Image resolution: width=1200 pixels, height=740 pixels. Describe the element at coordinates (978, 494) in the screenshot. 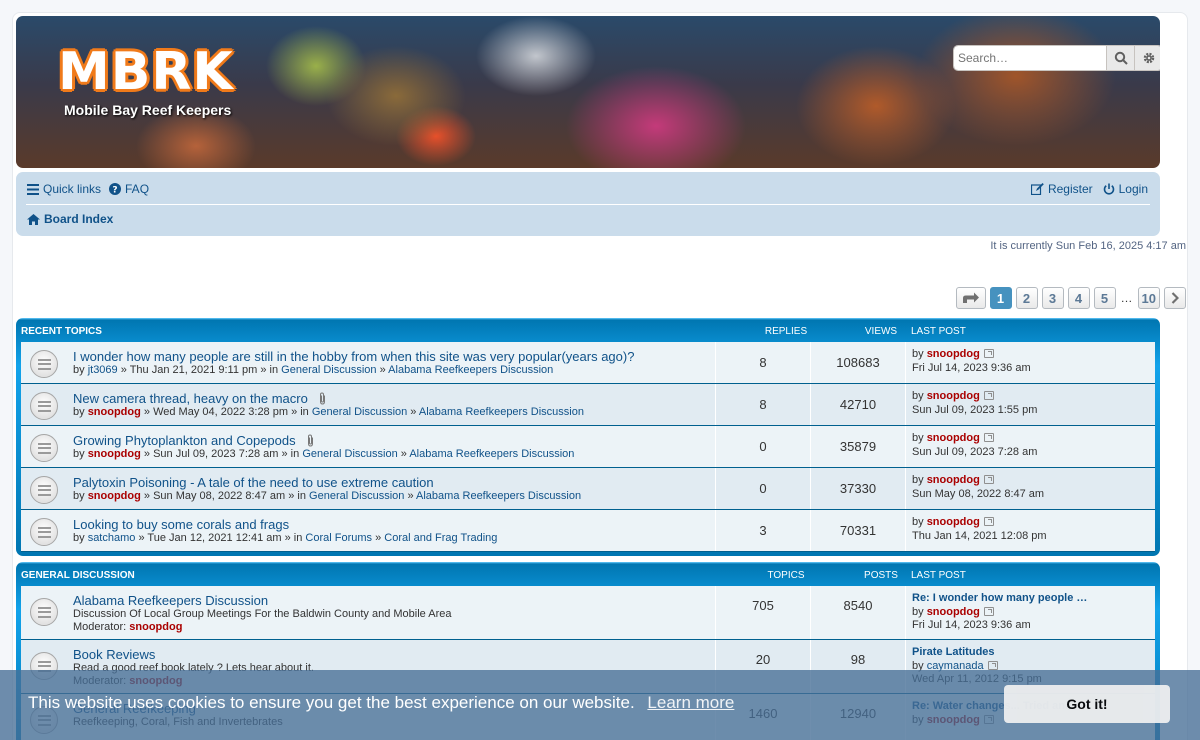

I see `last-post-date: Sun May 08, 2022 8:47 am` at that location.